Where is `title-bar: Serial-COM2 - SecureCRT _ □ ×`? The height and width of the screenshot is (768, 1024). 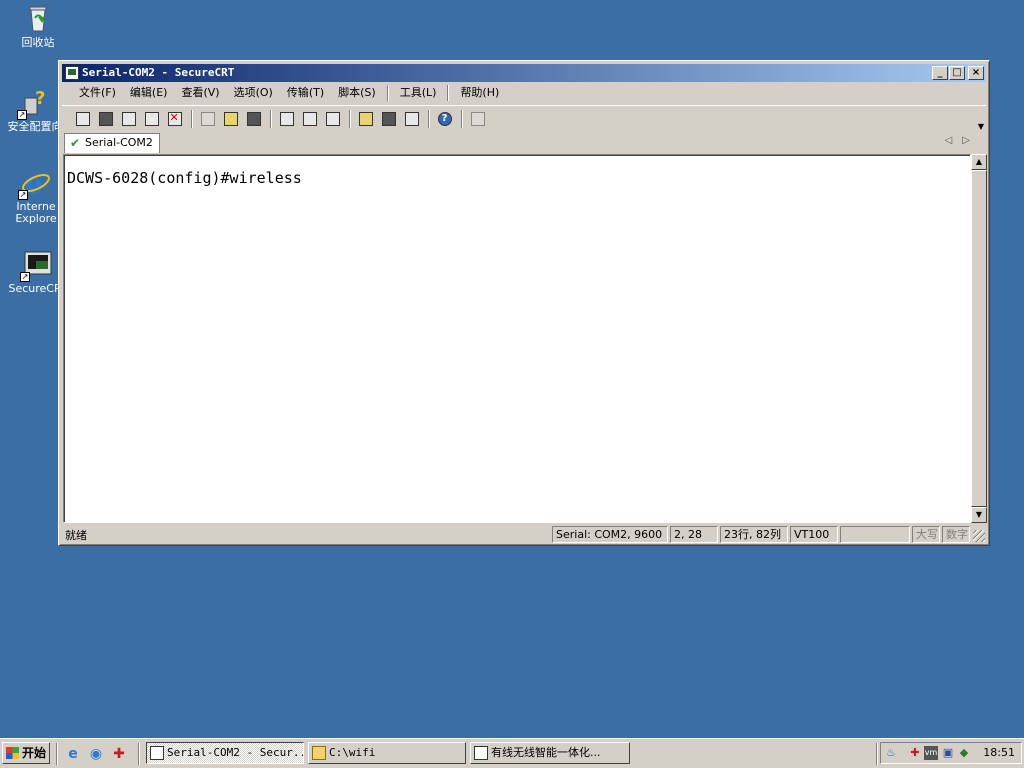 title-bar: Serial-COM2 - SecureCRT _ □ × is located at coordinates (524, 73).